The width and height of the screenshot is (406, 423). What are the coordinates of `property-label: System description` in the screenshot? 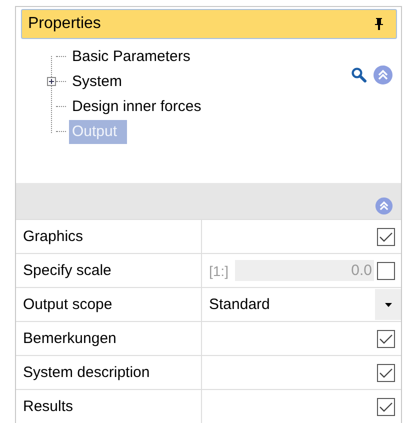 It's located at (109, 372).